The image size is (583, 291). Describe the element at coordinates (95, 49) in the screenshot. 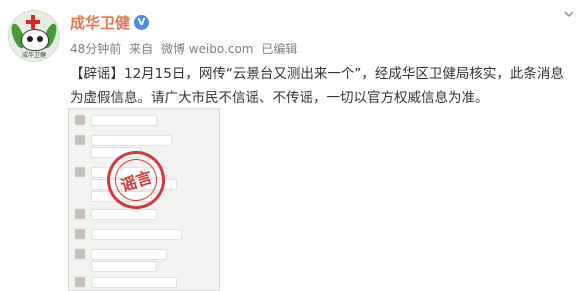

I see `post-time: 48分钟前` at that location.